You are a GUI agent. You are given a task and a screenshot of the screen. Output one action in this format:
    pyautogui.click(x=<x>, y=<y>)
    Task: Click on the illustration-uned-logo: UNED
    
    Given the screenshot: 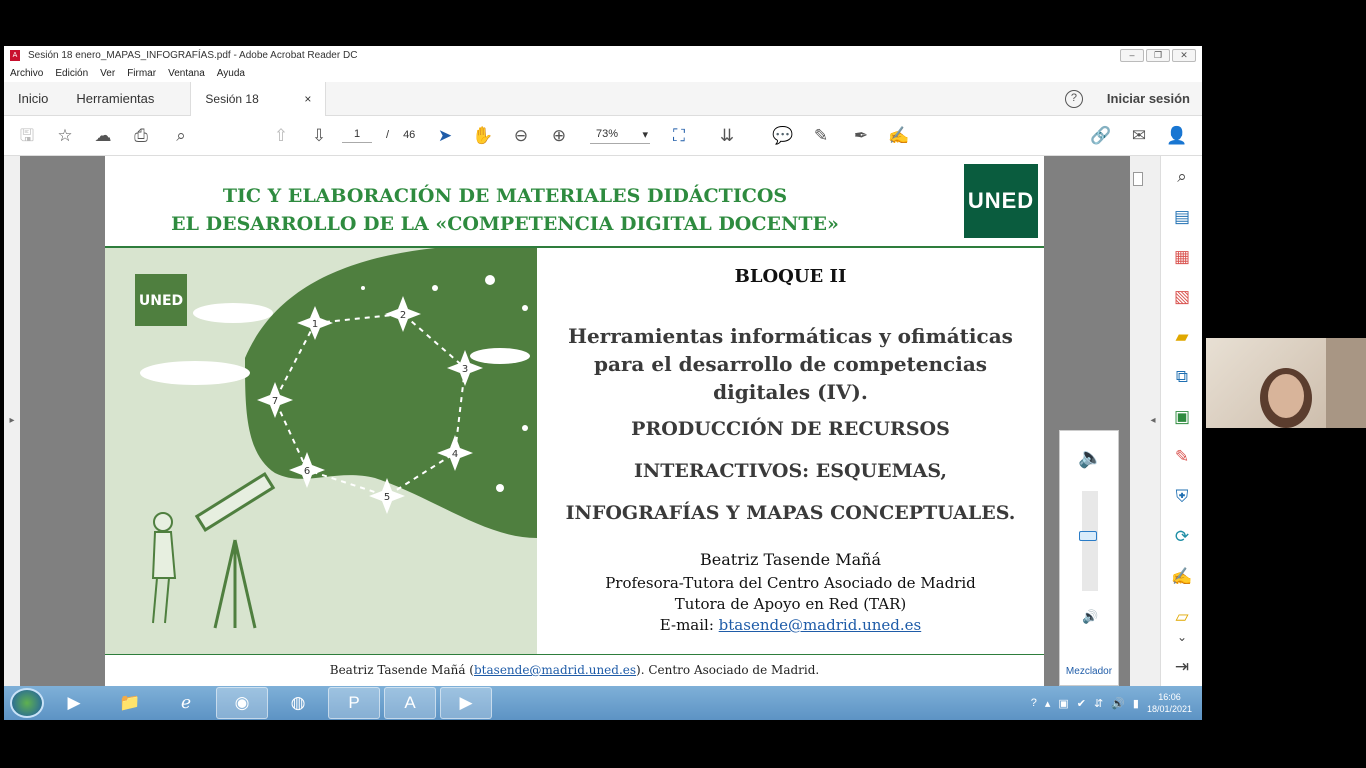 What is the action you would take?
    pyautogui.click(x=161, y=301)
    